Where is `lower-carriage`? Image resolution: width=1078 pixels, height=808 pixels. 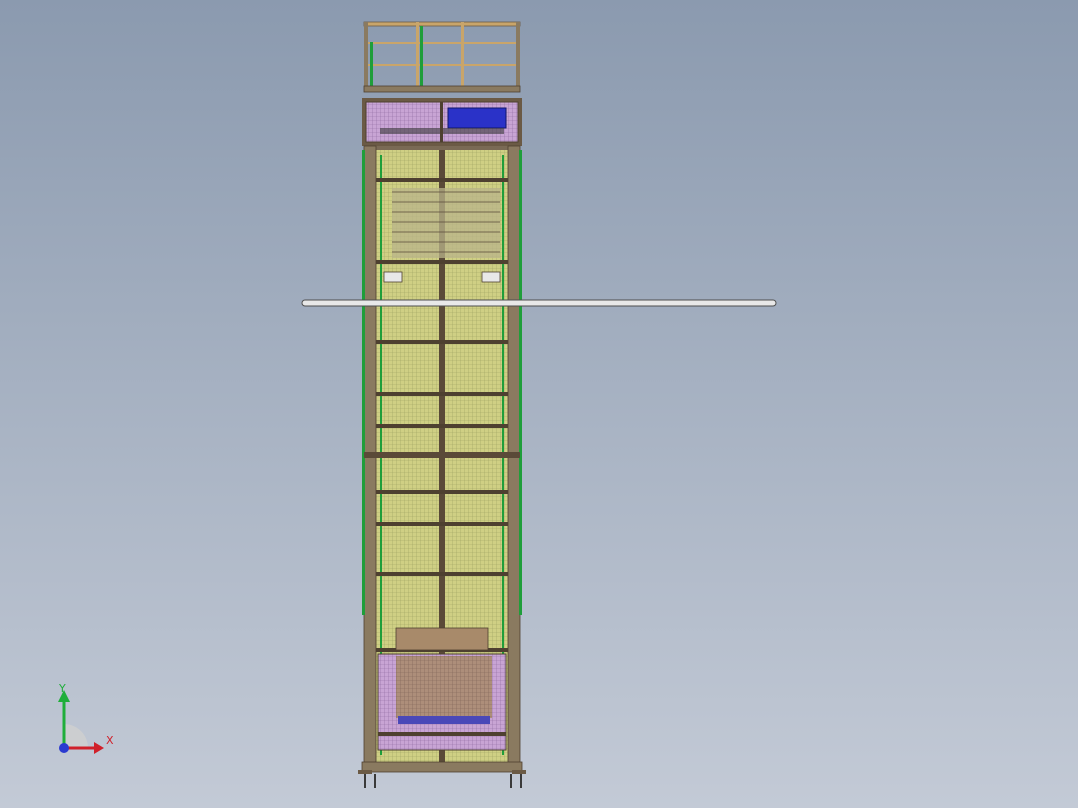 lower-carriage is located at coordinates (442, 689).